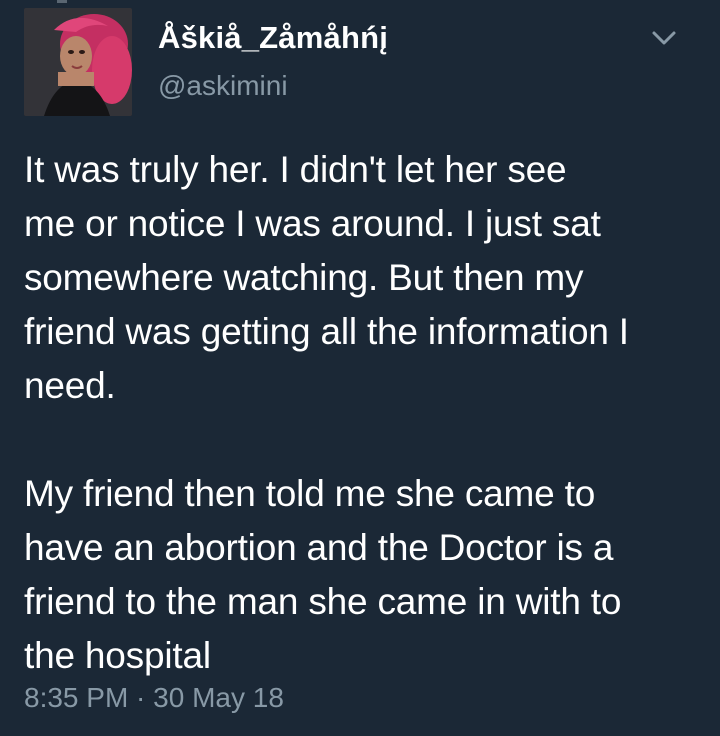 The width and height of the screenshot is (720, 736). I want to click on user-handle: @askimini, so click(223, 86).